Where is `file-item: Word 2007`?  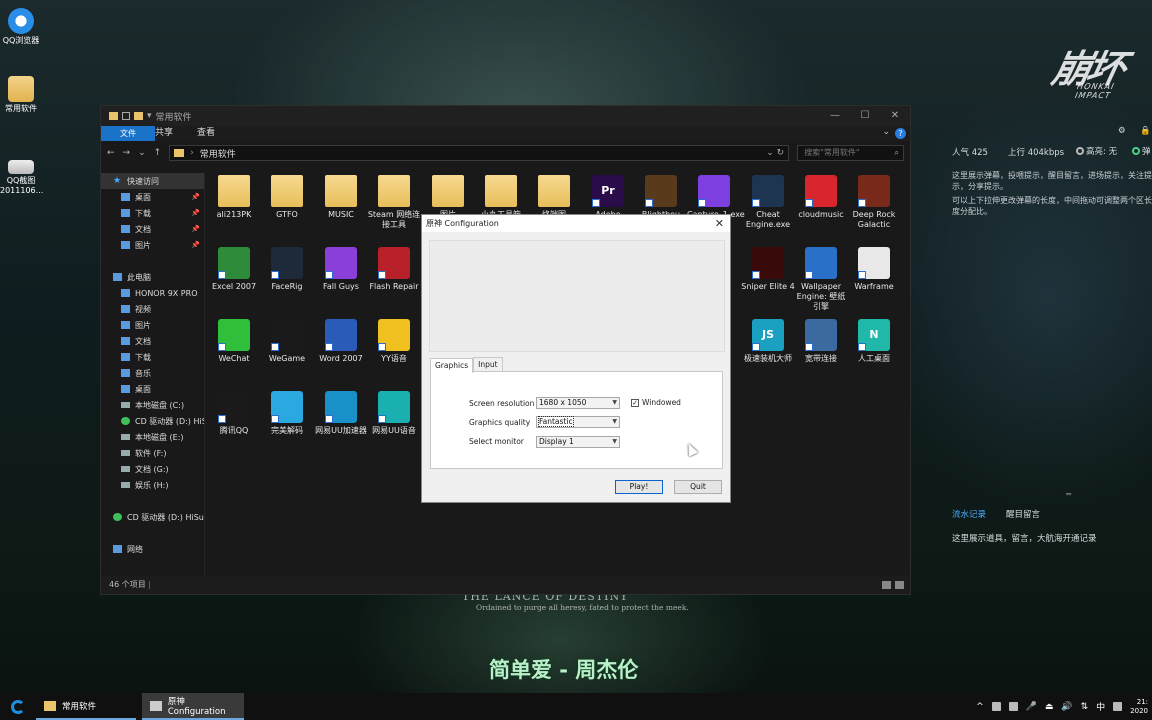
file-item: Word 2007 is located at coordinates (341, 341).